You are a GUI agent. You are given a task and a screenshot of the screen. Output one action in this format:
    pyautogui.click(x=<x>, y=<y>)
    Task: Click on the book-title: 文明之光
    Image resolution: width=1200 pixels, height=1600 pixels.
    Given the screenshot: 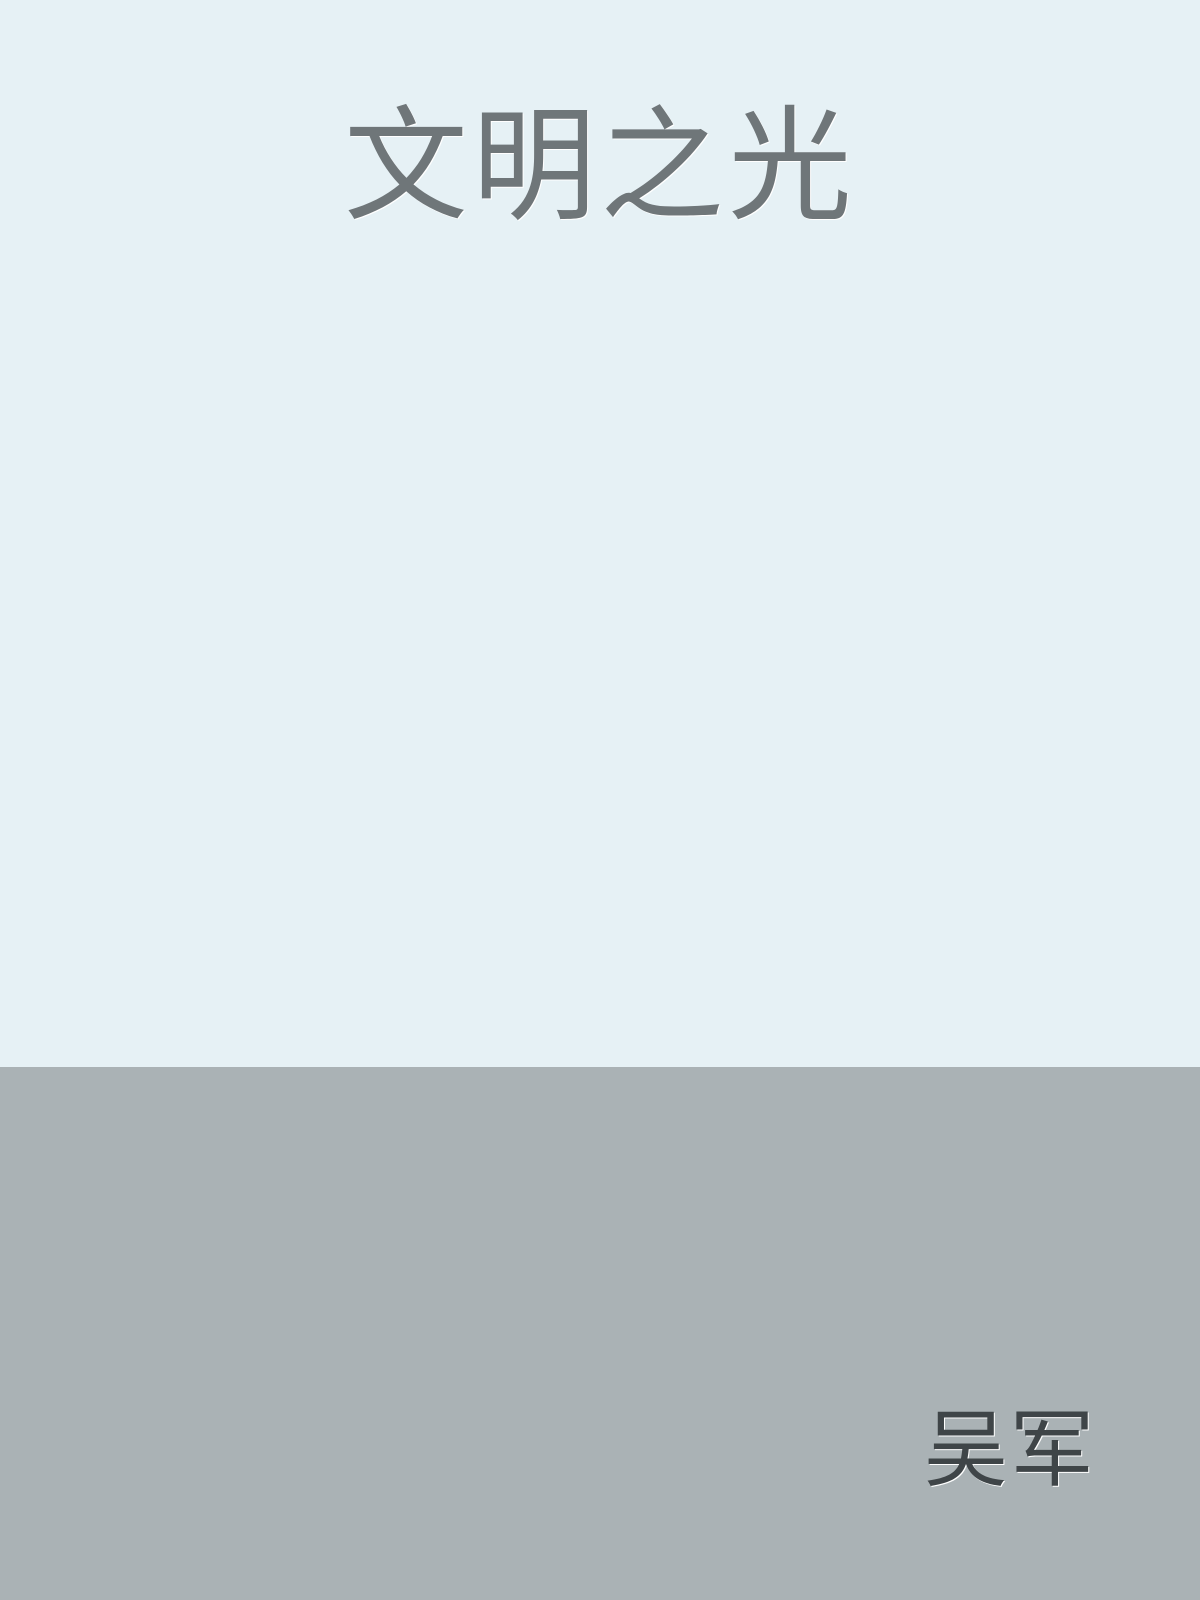 What is the action you would take?
    pyautogui.click(x=599, y=167)
    